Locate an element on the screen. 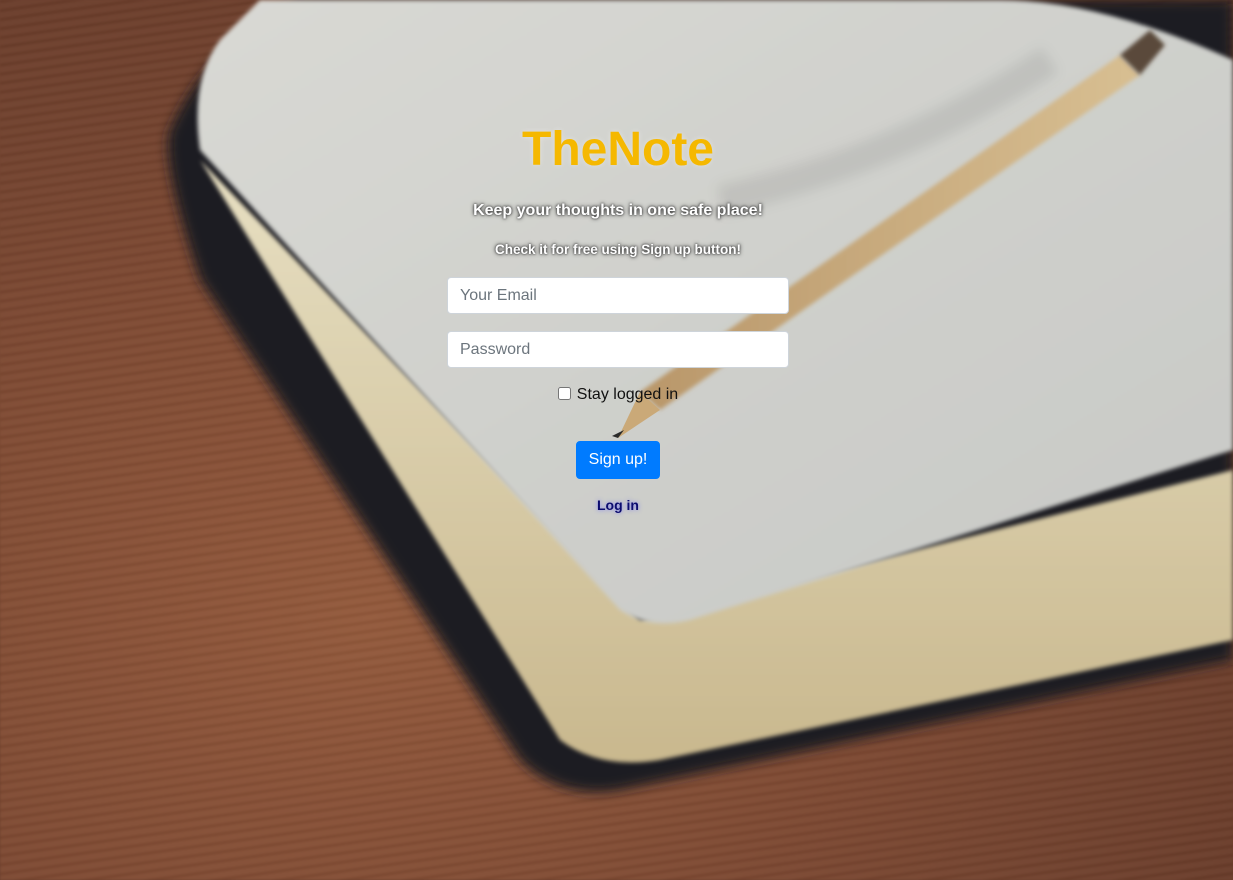  stay-logged-in-label: Stay logged in is located at coordinates (627, 394).